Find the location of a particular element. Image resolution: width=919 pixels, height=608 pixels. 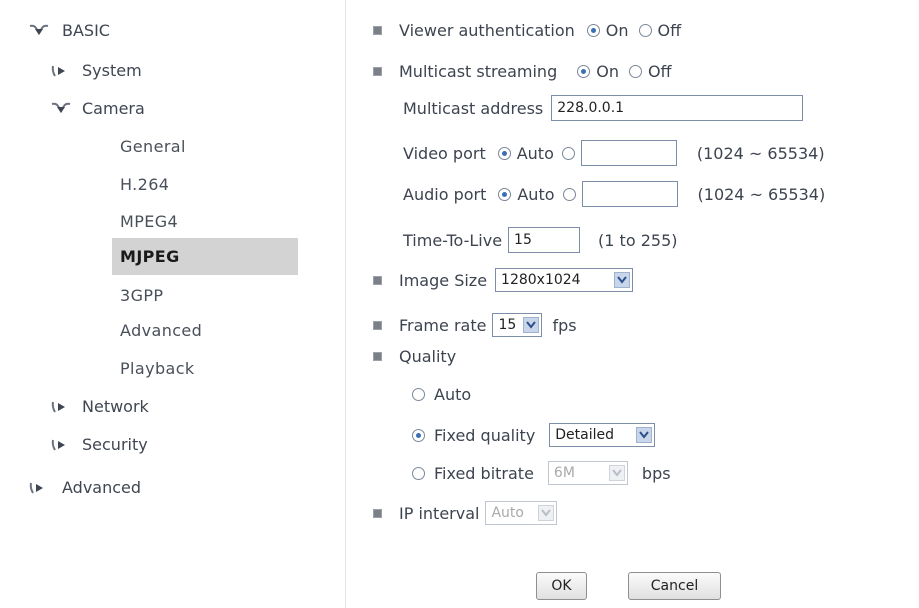

nav-camera-mpeg4: MPEG4 is located at coordinates (149, 221).